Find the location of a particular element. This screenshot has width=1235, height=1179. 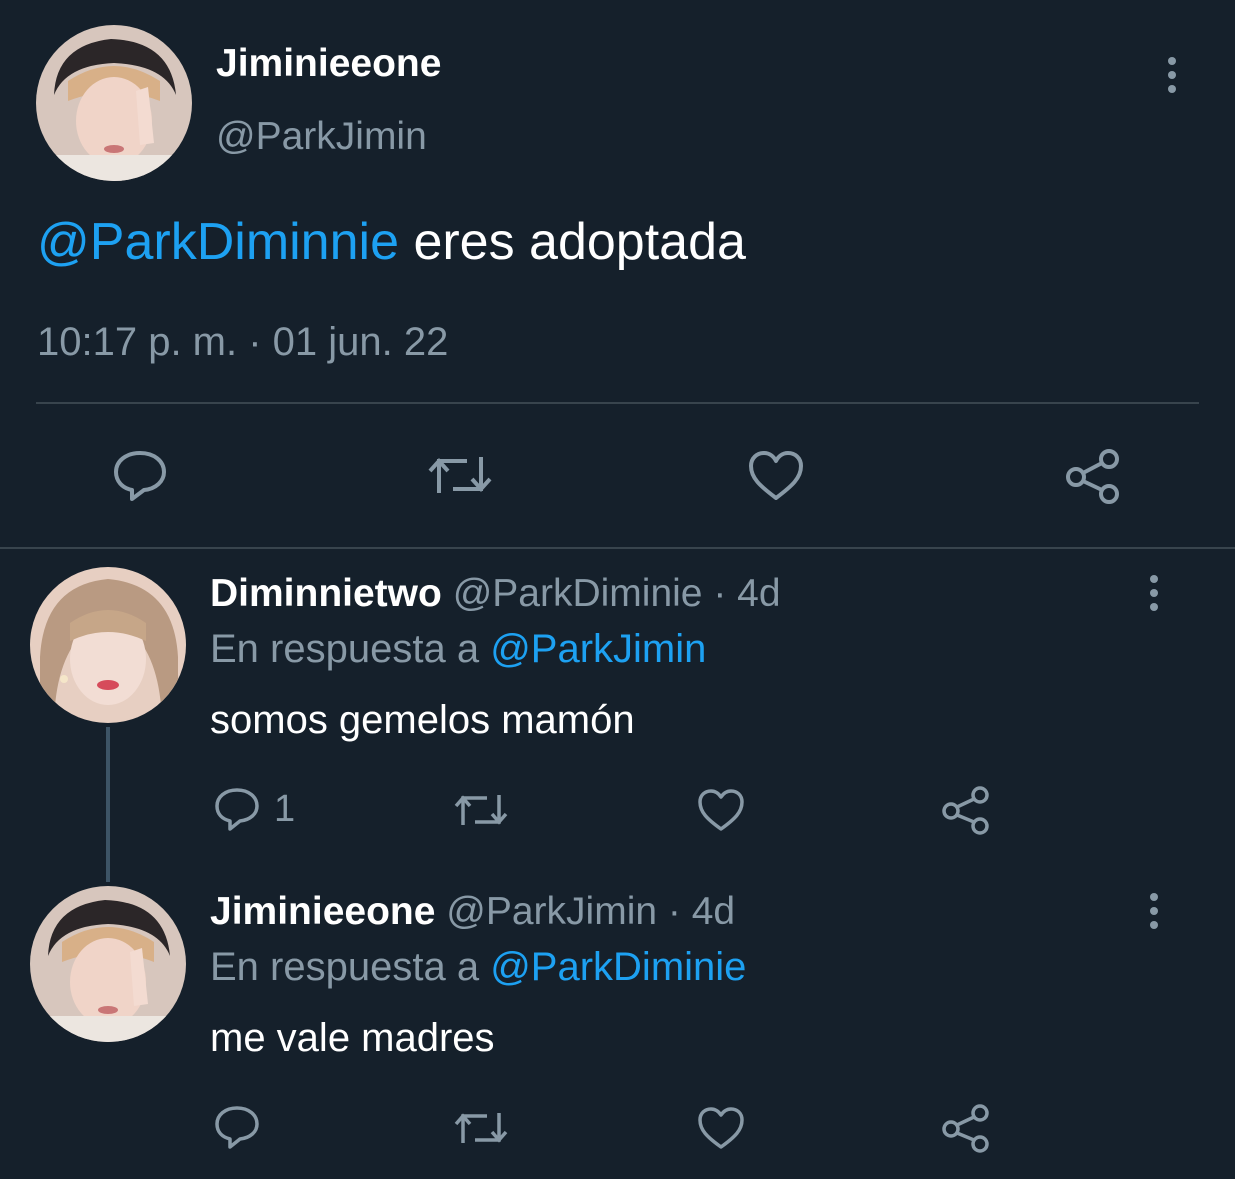

thread-line is located at coordinates (108, 804).